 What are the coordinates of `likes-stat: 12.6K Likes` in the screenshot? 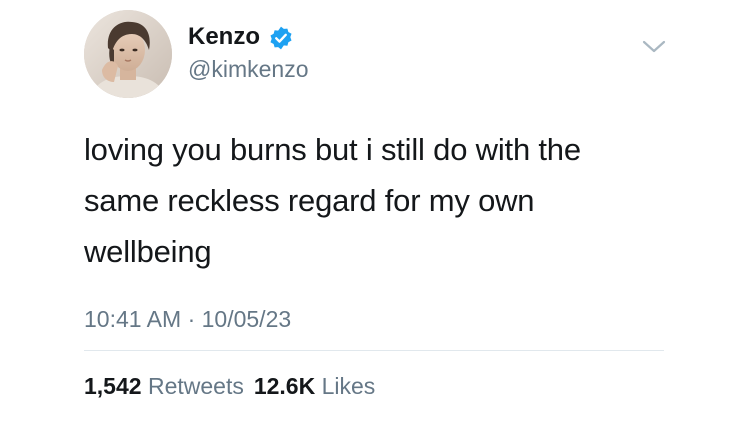 It's located at (314, 386).